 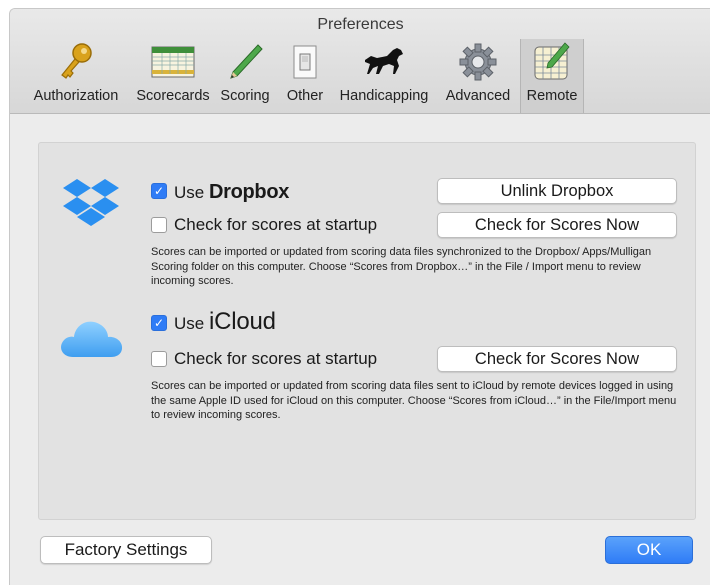 What do you see at coordinates (649, 550) in the screenshot?
I see `ok-button: OK` at bounding box center [649, 550].